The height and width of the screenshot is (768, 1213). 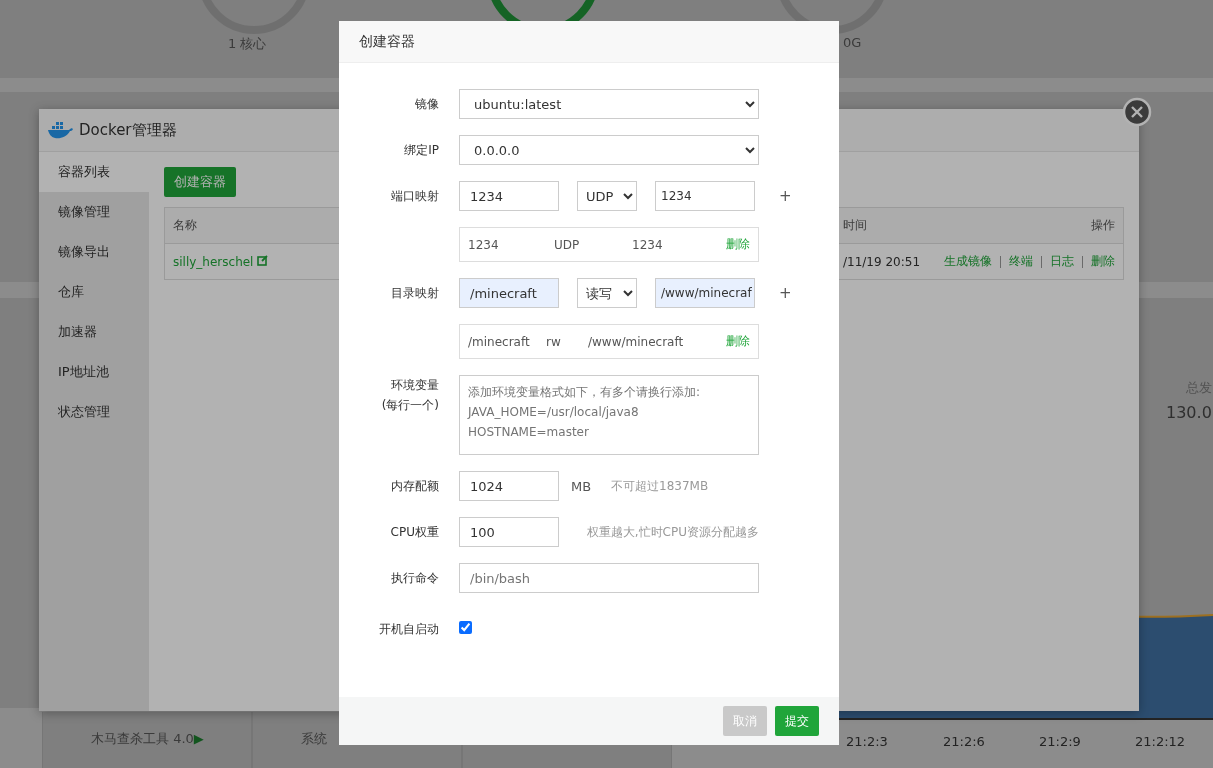 What do you see at coordinates (465, 627) in the screenshot?
I see `autostart-checkbox` at bounding box center [465, 627].